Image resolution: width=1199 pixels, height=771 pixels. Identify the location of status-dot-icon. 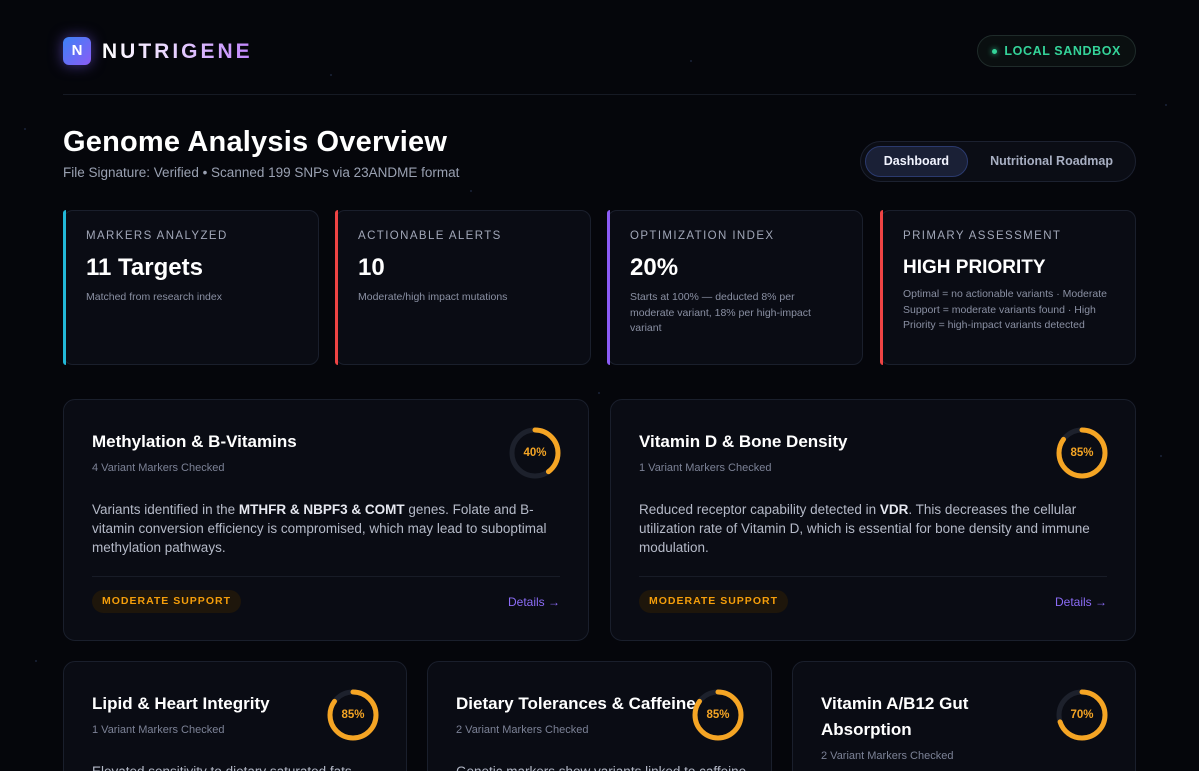
(995, 51).